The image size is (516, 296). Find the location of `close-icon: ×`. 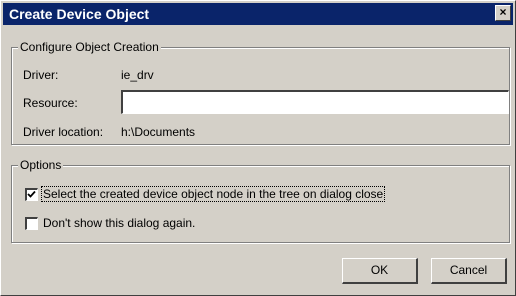

close-icon: × is located at coordinates (503, 12).